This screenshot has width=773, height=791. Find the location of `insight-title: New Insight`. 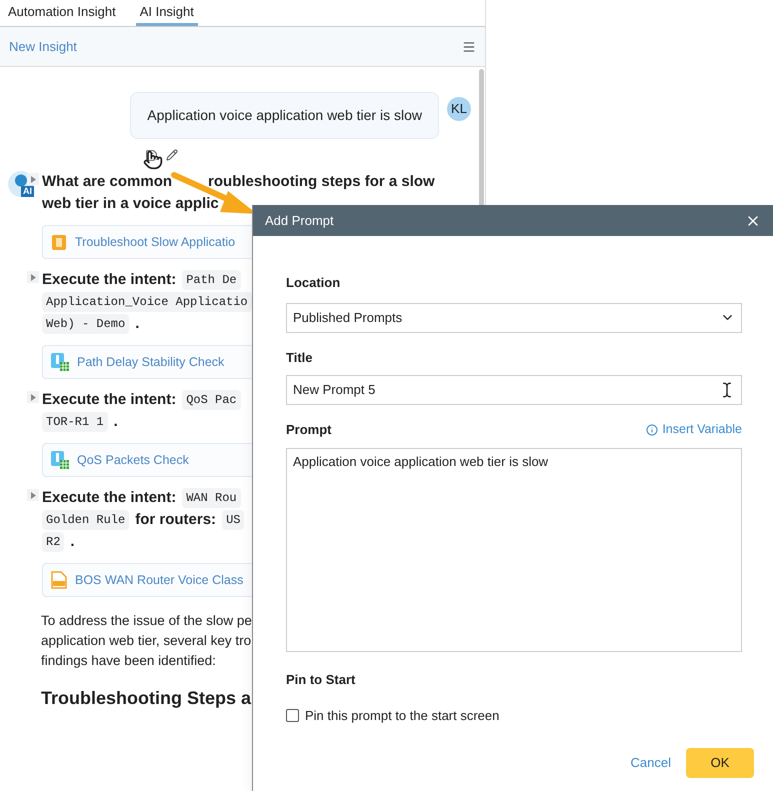

insight-title: New Insight is located at coordinates (43, 47).